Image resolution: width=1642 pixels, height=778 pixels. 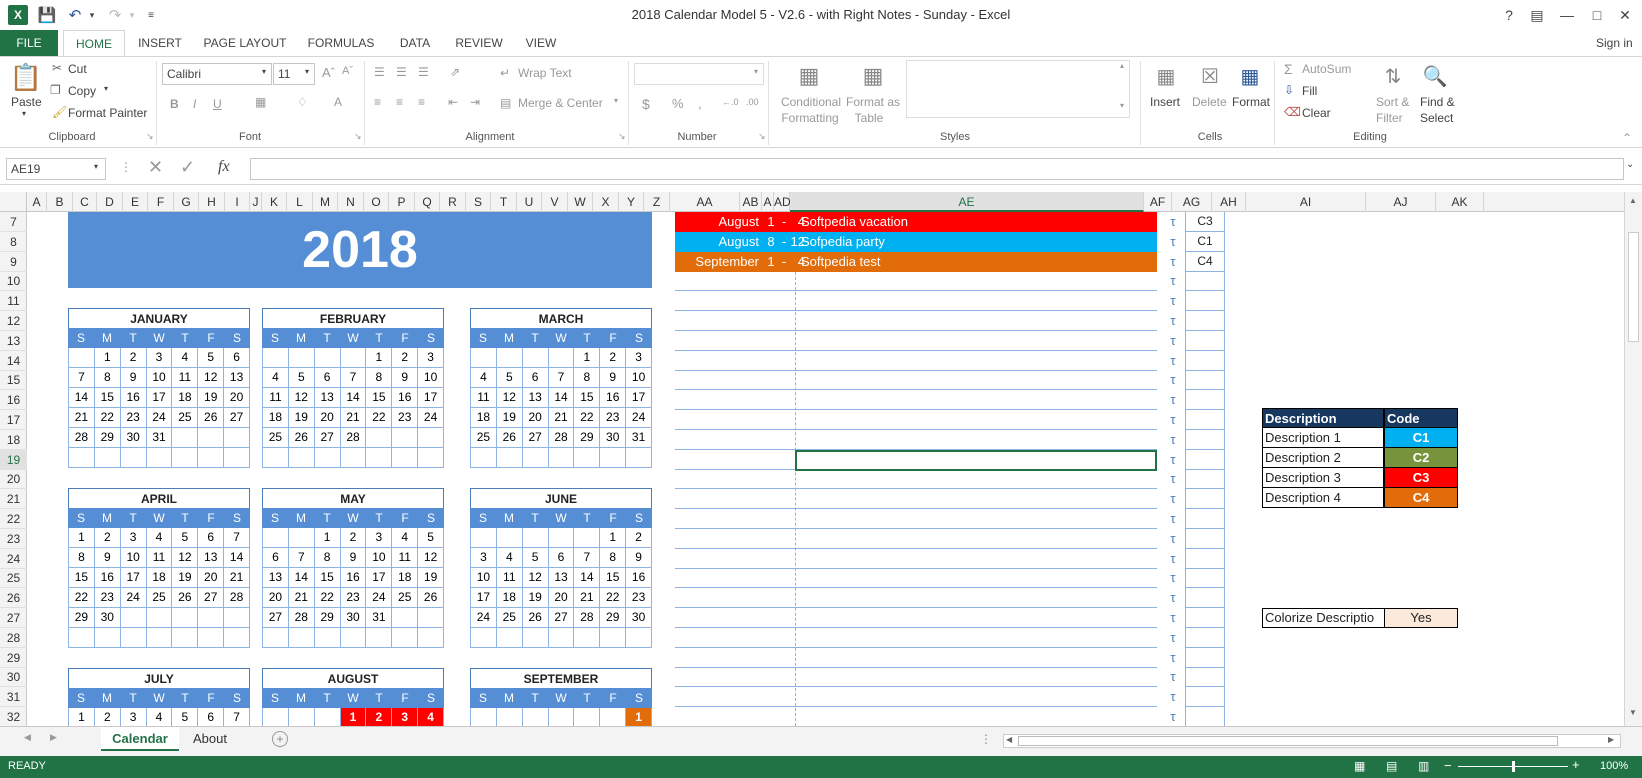 I want to click on font-name-select: Calibri, so click(x=217, y=74).